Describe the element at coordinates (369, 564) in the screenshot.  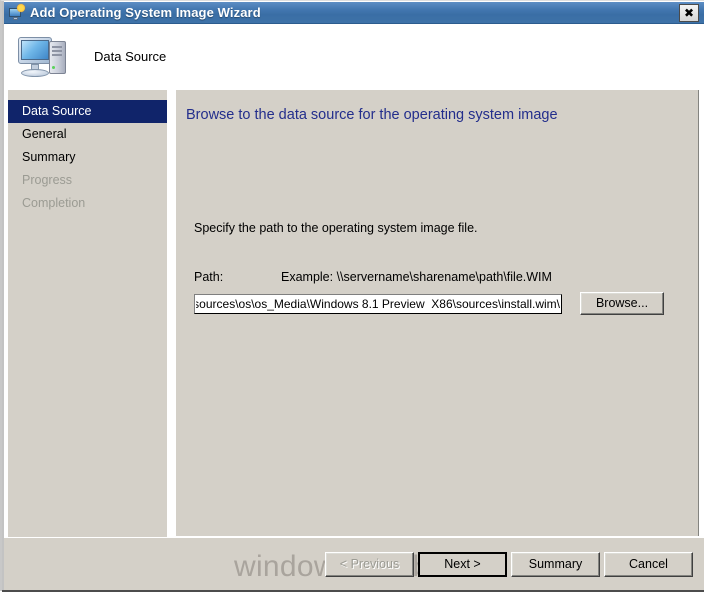
I see `previous-button: < Previous` at that location.